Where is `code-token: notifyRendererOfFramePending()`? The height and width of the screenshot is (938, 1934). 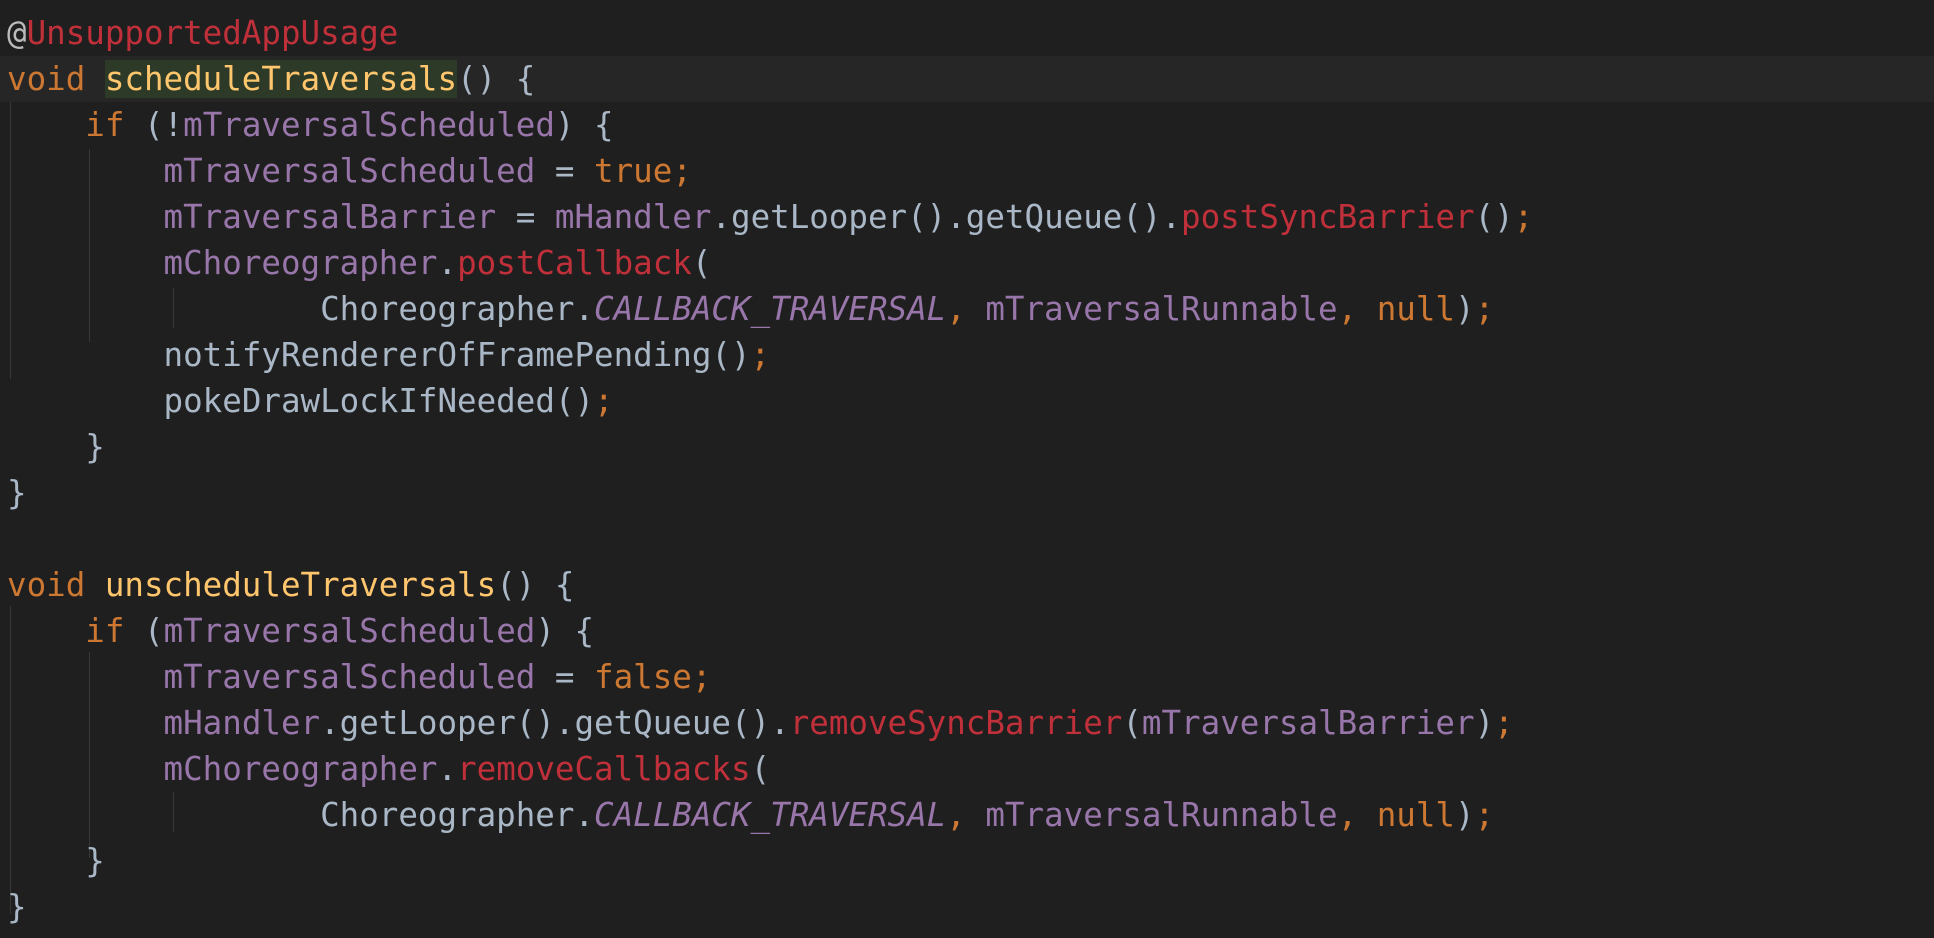 code-token: notifyRendererOfFramePending() is located at coordinates (457, 355).